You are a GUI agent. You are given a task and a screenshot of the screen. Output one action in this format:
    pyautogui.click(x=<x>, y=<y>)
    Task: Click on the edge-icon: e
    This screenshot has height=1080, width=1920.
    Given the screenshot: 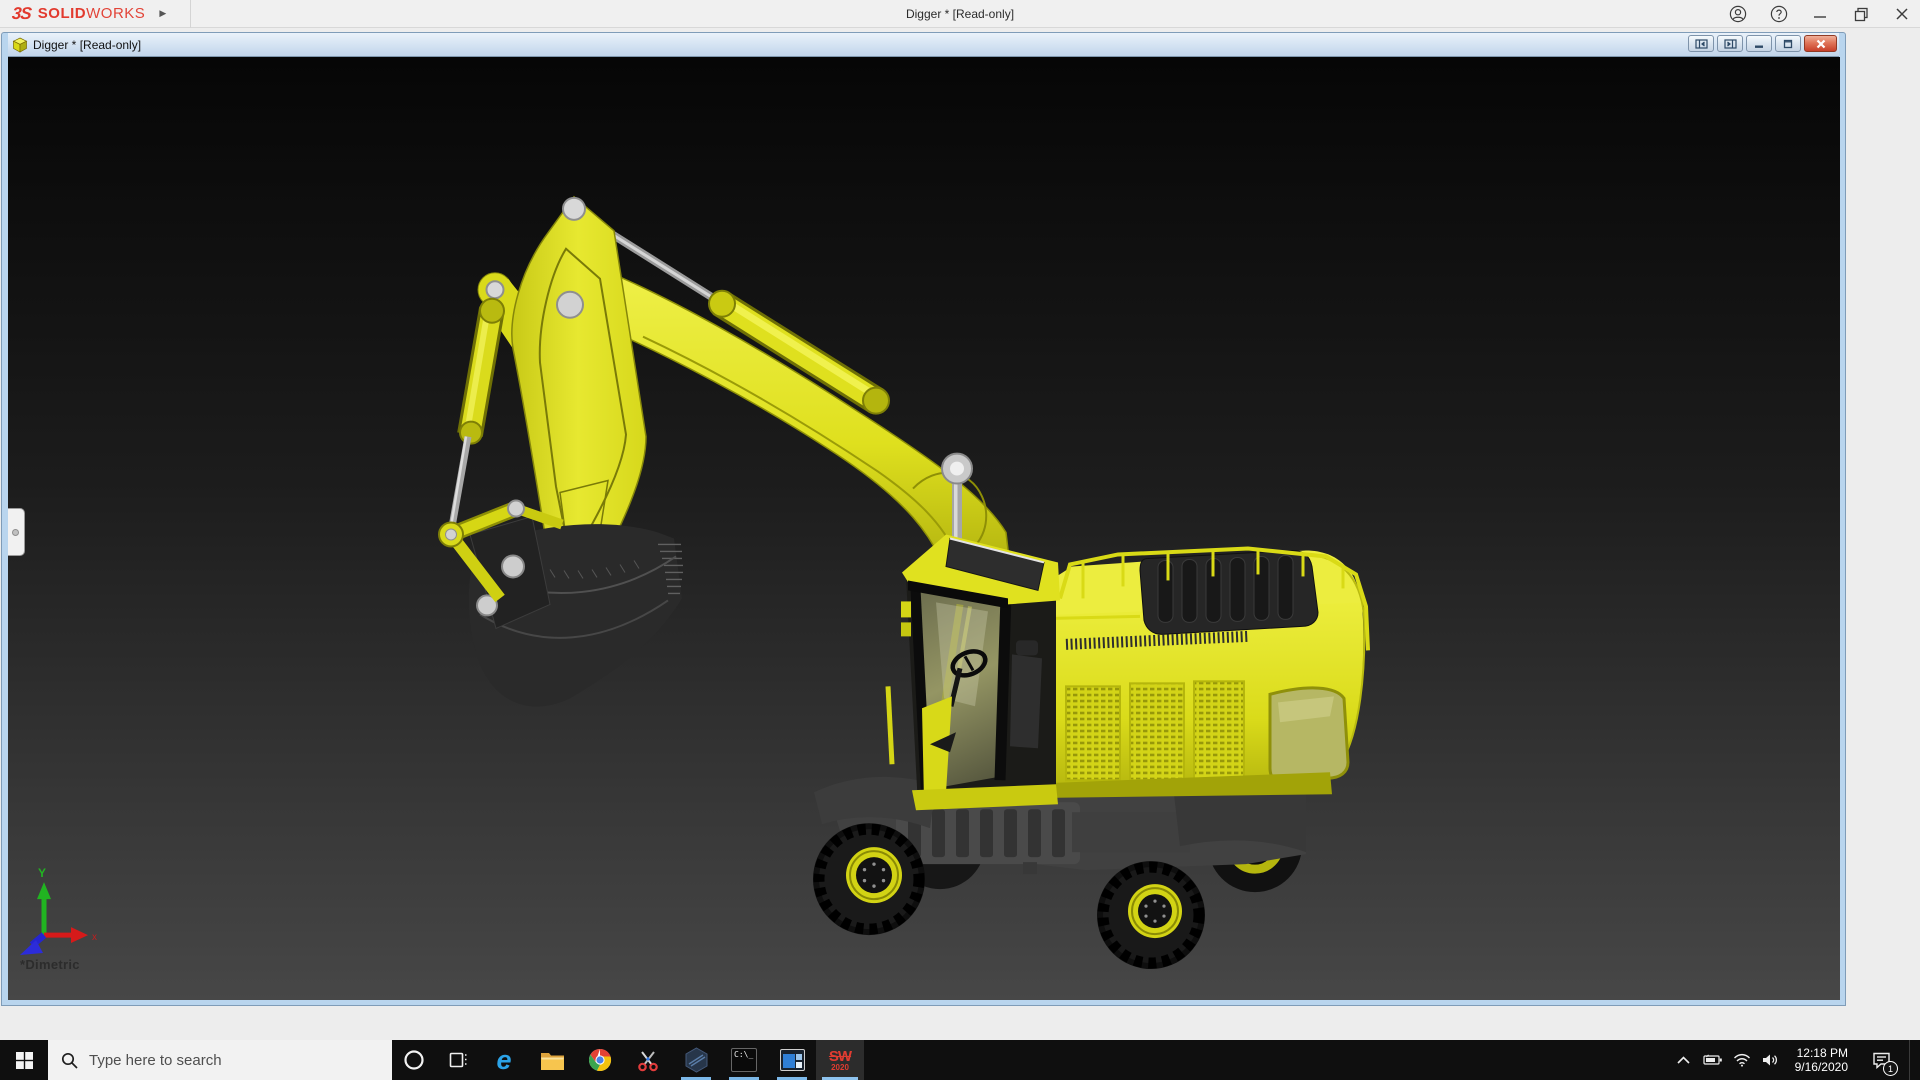 What is the action you would take?
    pyautogui.click(x=504, y=1059)
    